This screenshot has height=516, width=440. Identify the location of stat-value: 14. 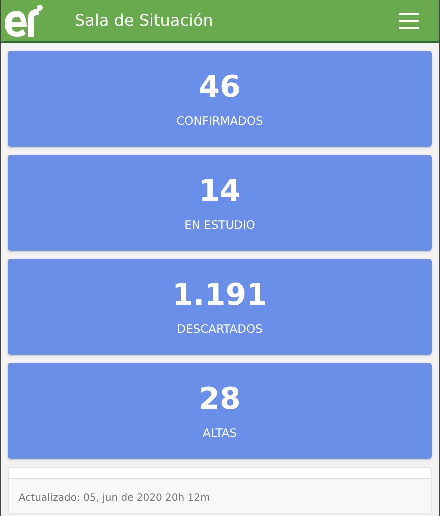
(220, 191).